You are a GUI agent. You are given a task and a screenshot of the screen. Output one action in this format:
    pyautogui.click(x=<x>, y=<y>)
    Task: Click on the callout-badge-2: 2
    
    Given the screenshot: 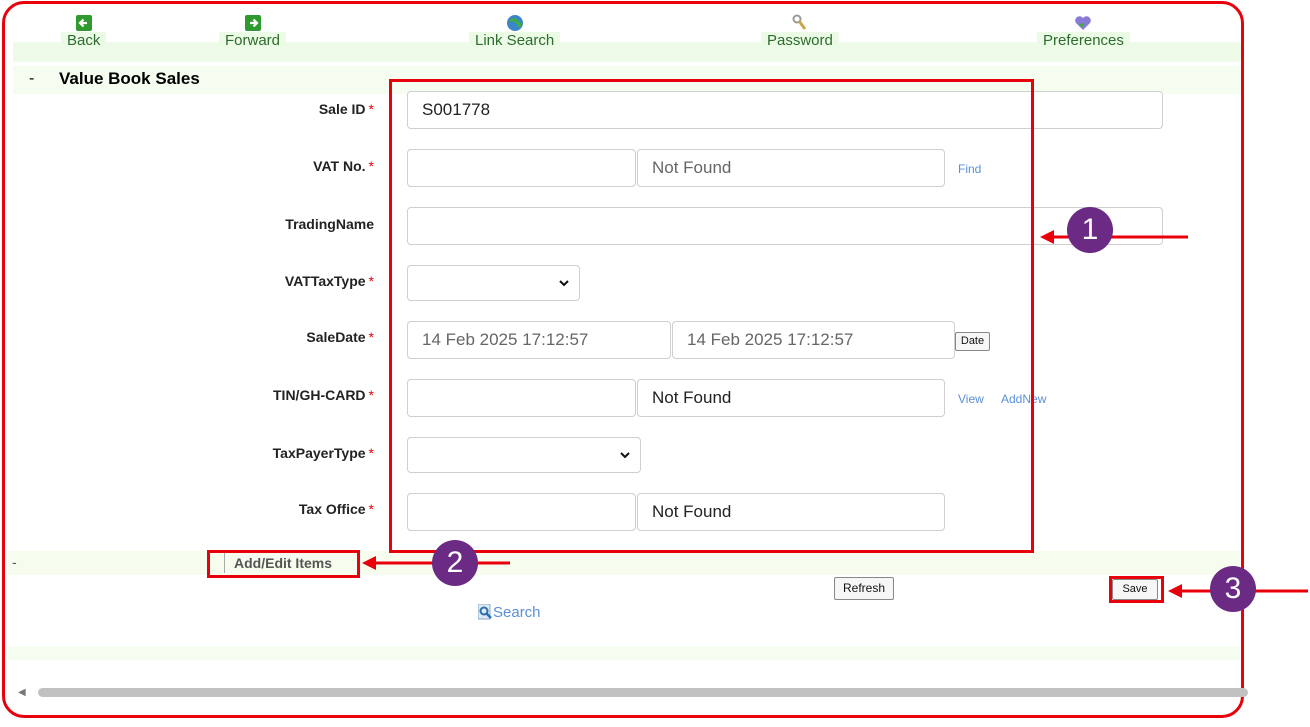 What is the action you would take?
    pyautogui.click(x=455, y=563)
    